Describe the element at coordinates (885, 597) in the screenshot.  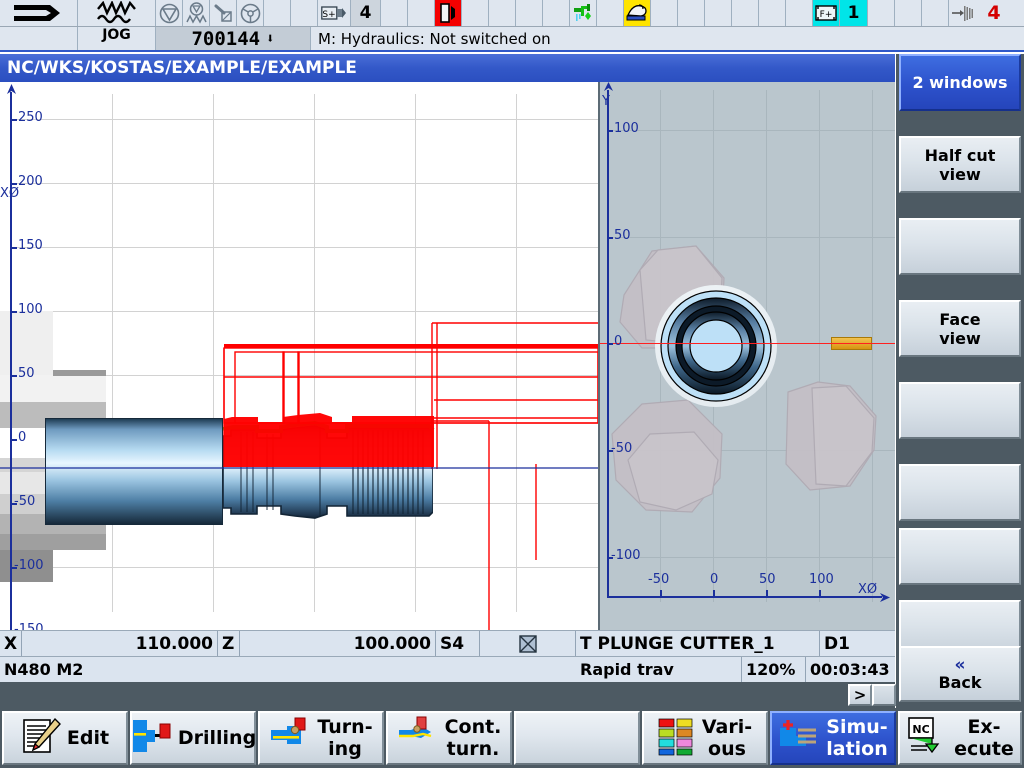
I see `x-axis-arrow-icon` at that location.